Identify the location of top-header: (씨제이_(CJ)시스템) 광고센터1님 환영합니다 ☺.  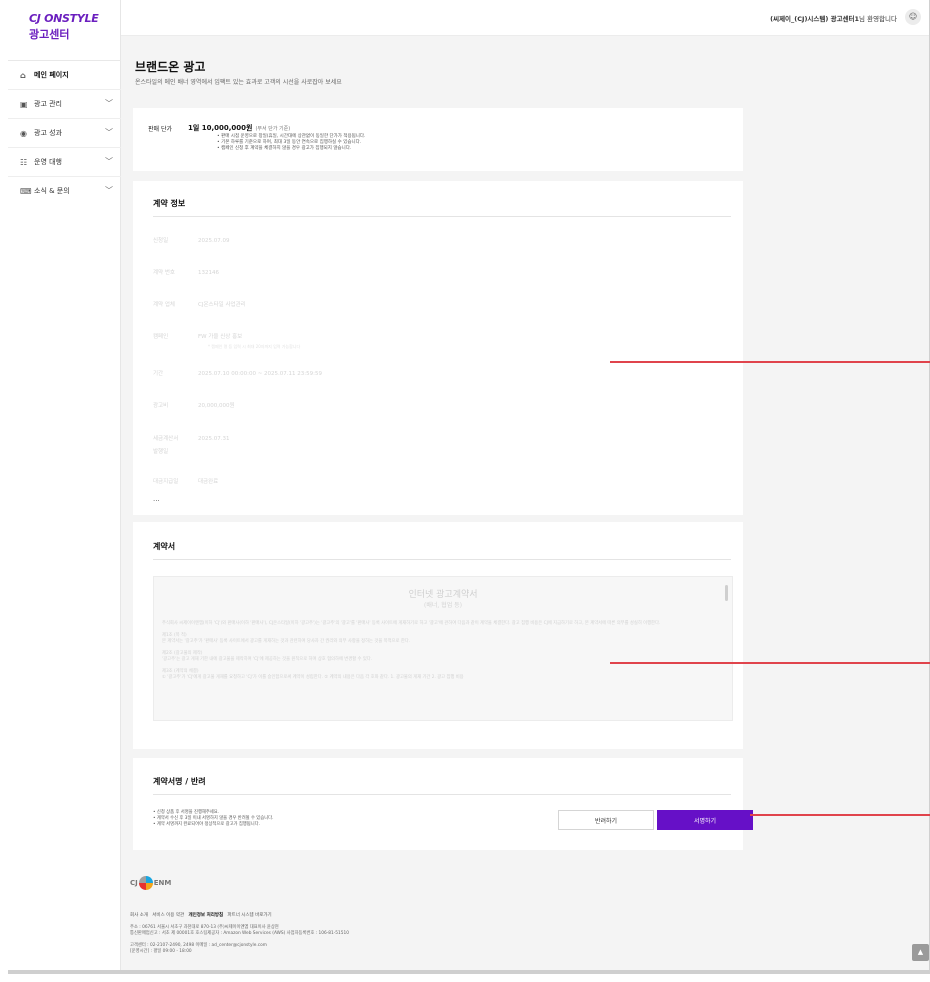
(525, 18).